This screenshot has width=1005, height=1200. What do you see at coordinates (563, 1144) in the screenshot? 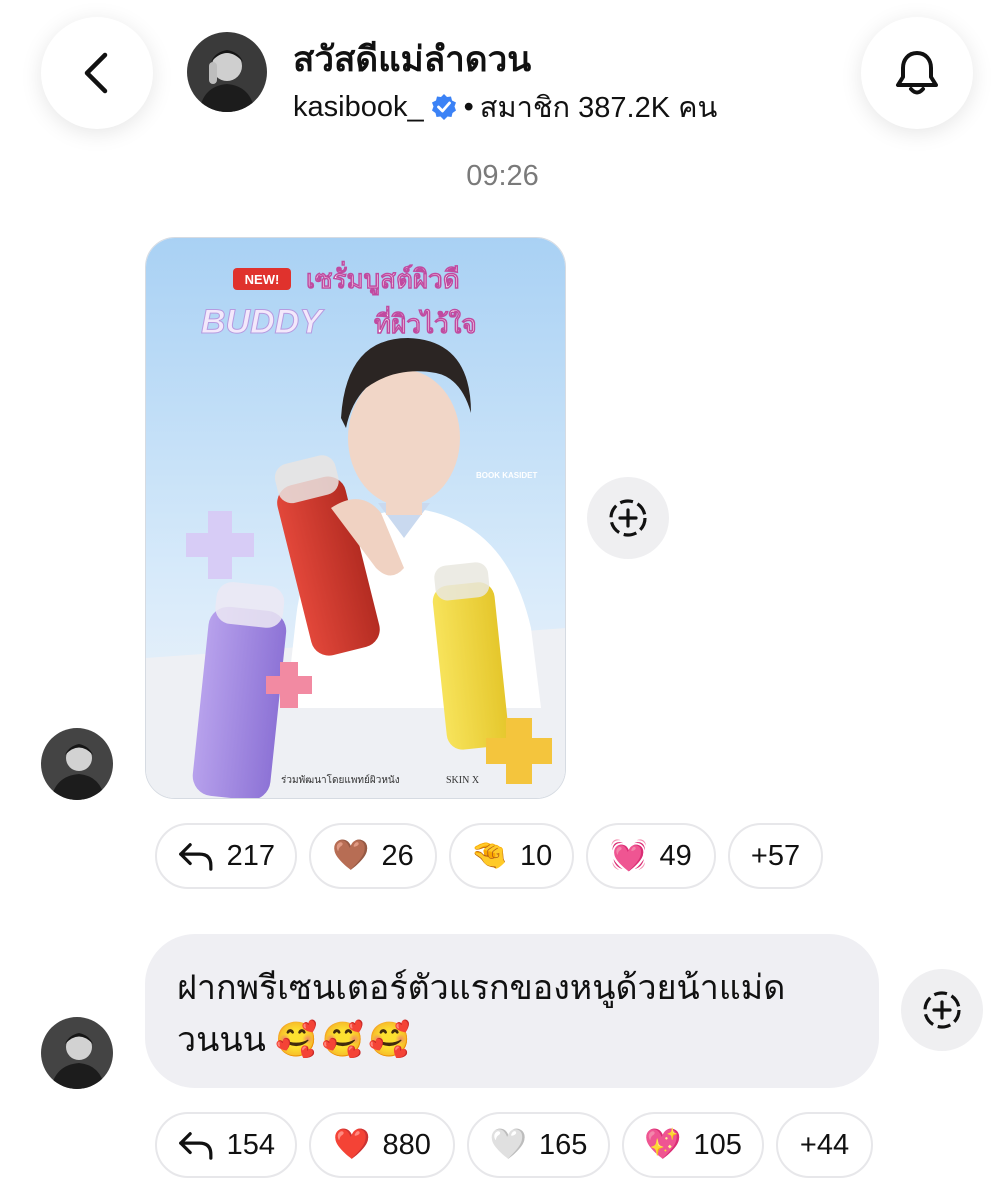
I see `reaction-count: 165` at bounding box center [563, 1144].